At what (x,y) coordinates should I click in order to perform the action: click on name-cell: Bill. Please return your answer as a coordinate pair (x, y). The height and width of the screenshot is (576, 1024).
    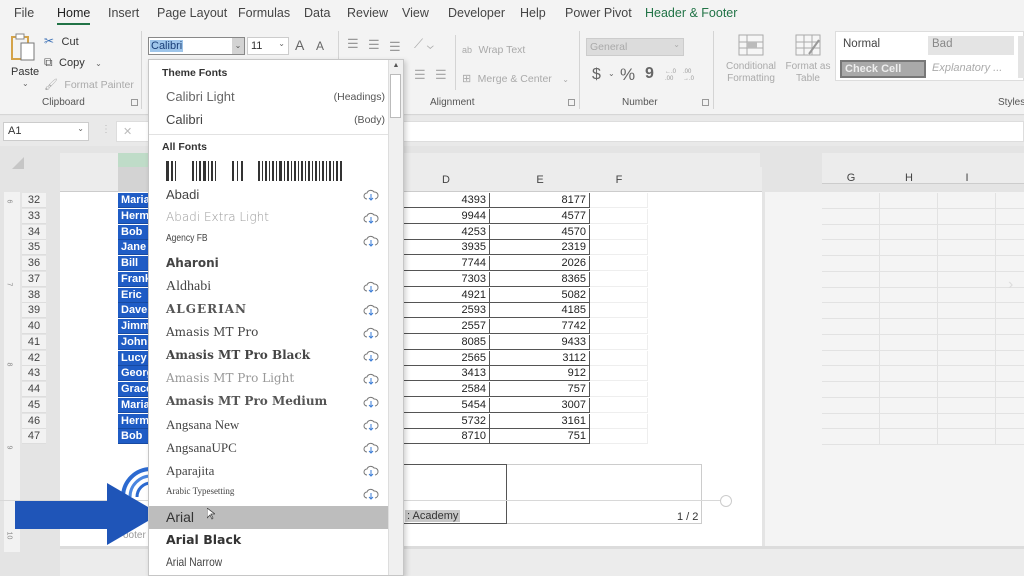
    Looking at the image, I should click on (133, 263).